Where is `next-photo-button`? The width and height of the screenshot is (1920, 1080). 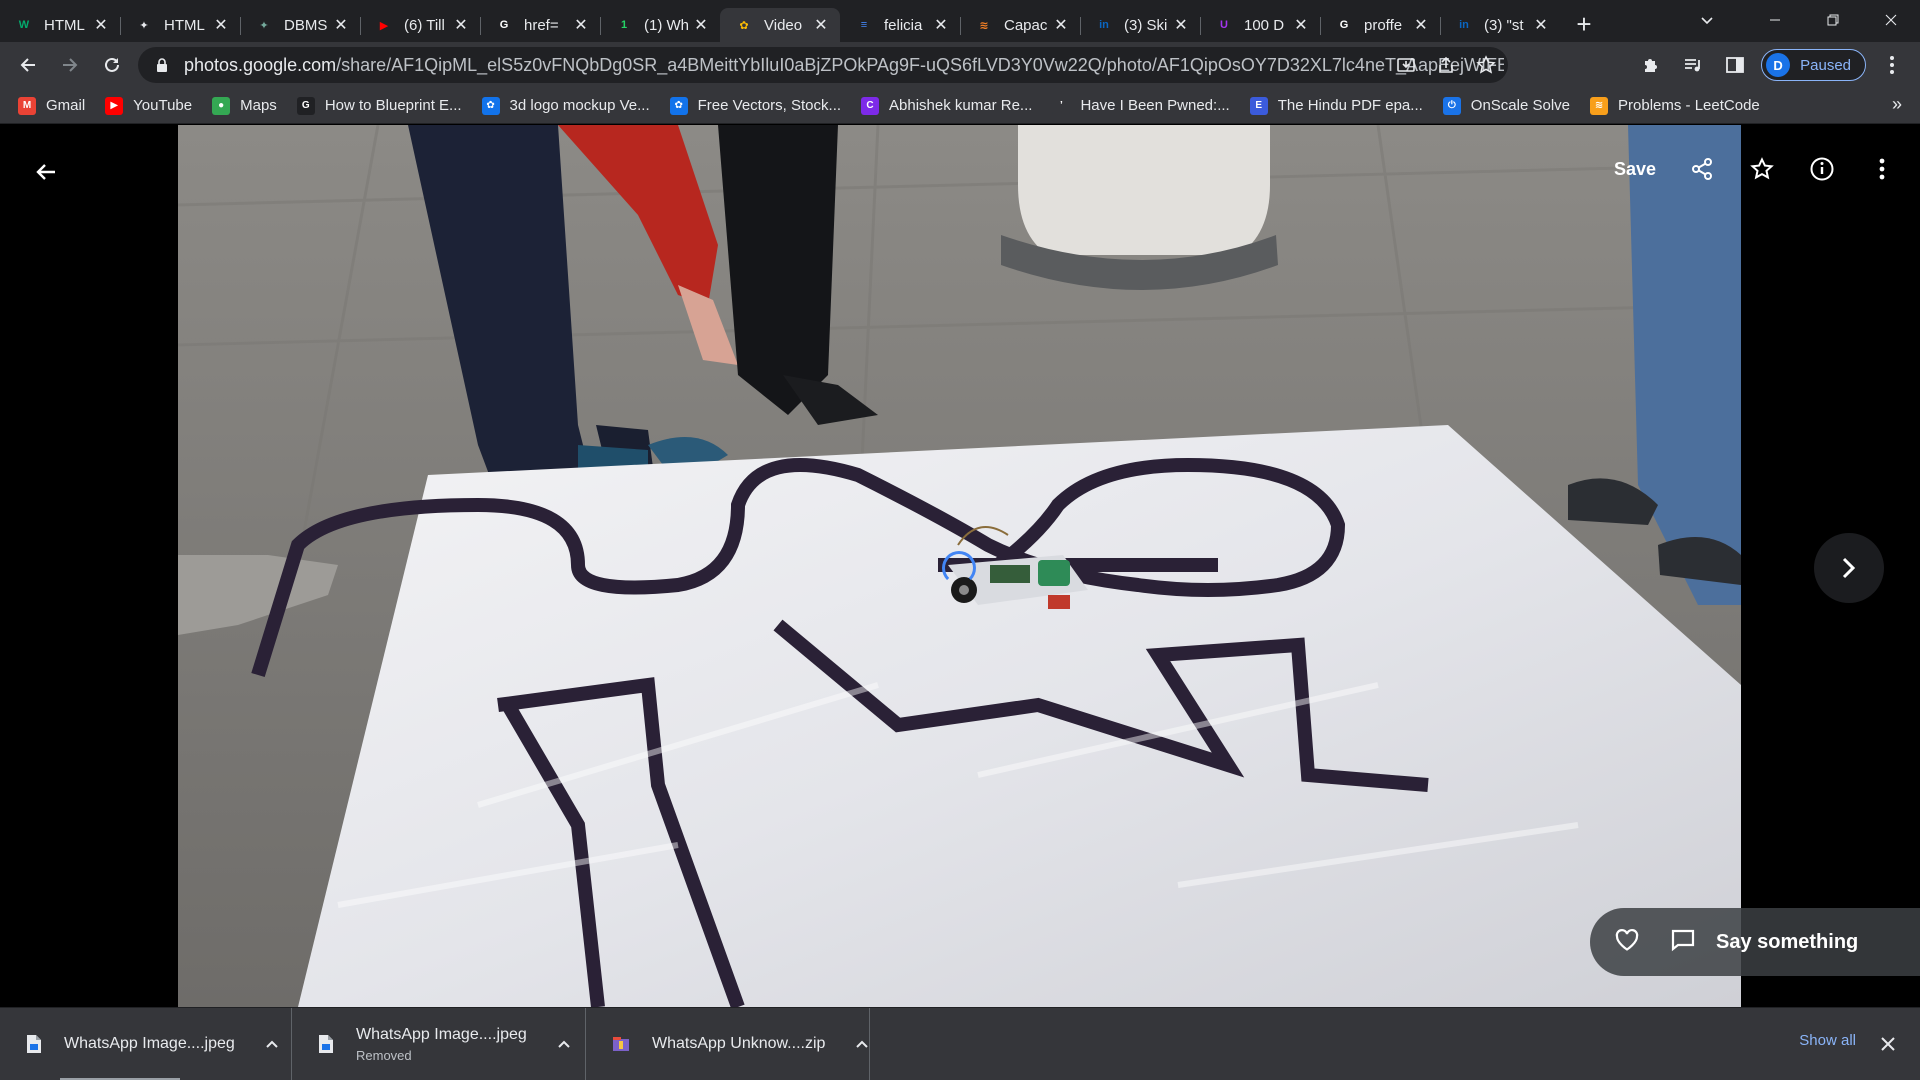 next-photo-button is located at coordinates (1849, 568).